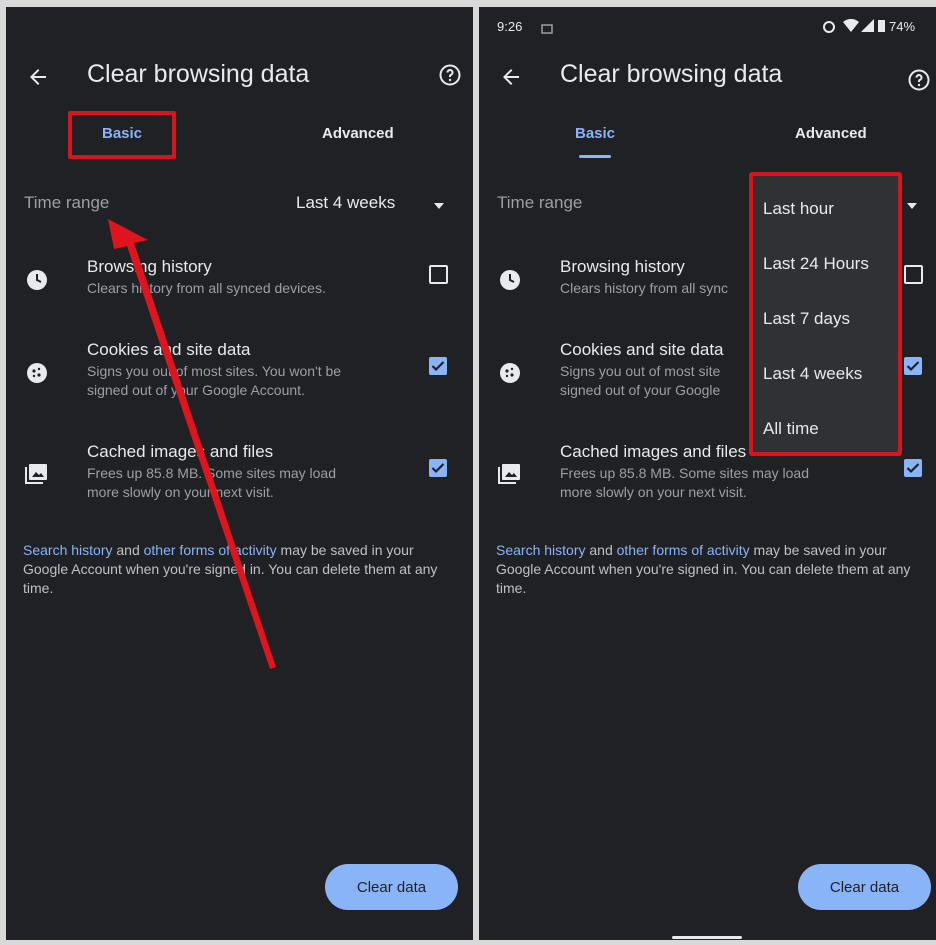 The image size is (936, 945). I want to click on wifi-icon, so click(851, 27).